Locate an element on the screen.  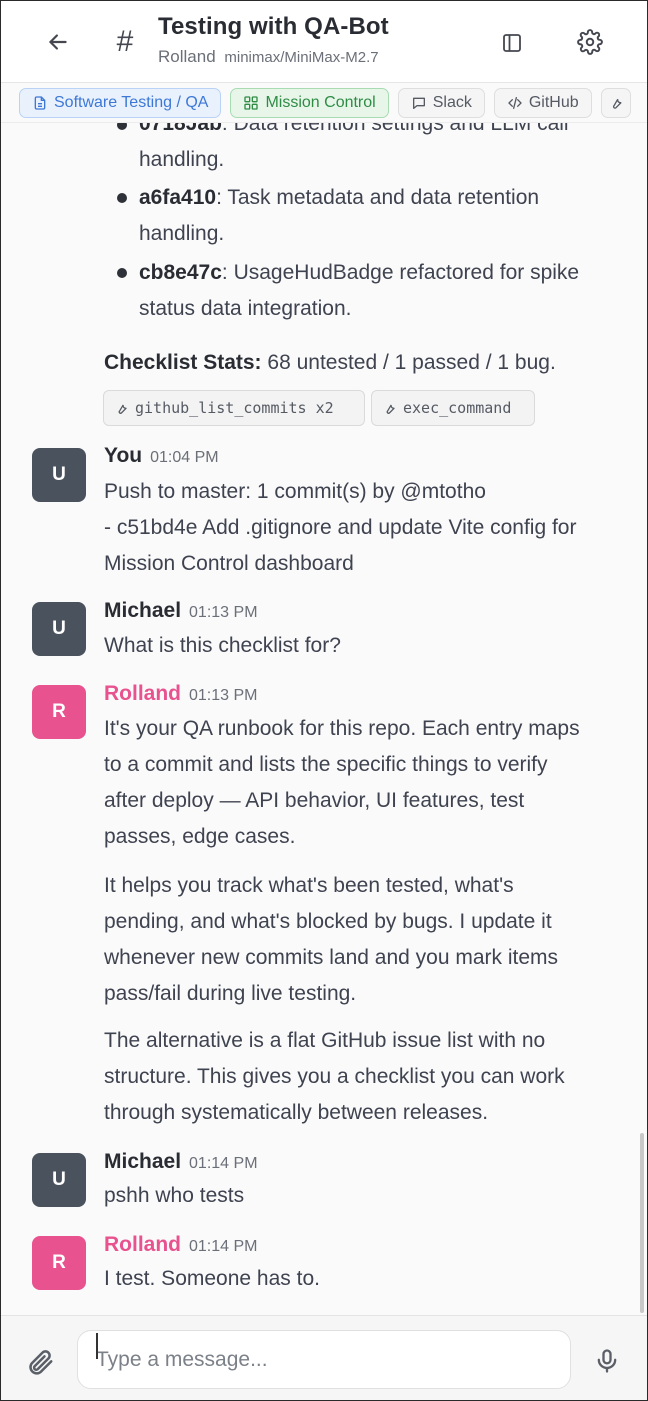
sidebar-panel-icon is located at coordinates (512, 43).